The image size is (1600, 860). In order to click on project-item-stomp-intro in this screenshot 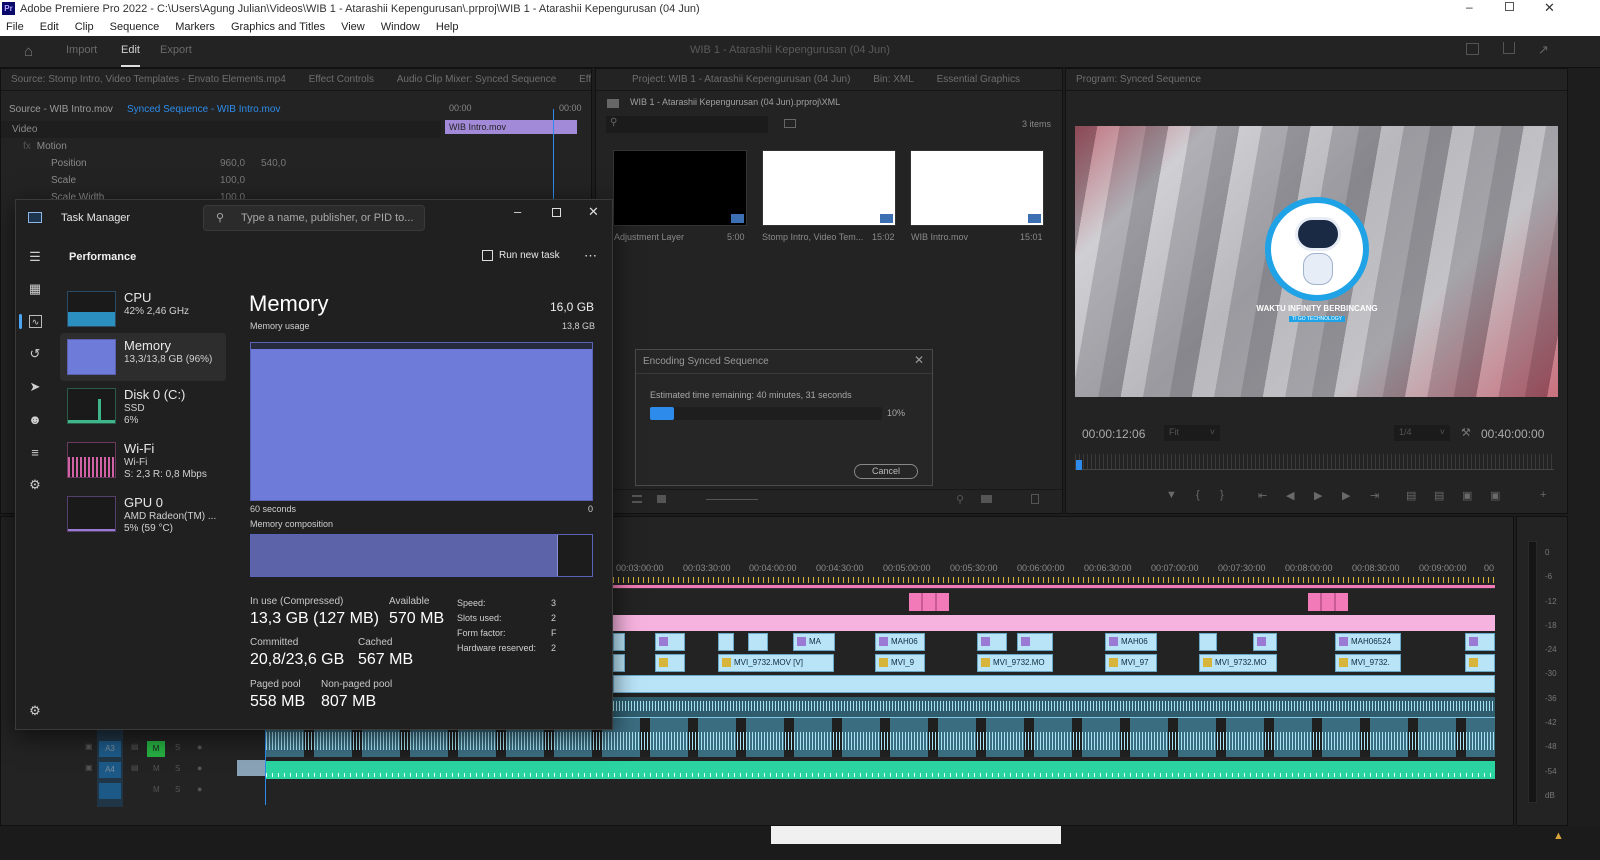, I will do `click(829, 188)`.